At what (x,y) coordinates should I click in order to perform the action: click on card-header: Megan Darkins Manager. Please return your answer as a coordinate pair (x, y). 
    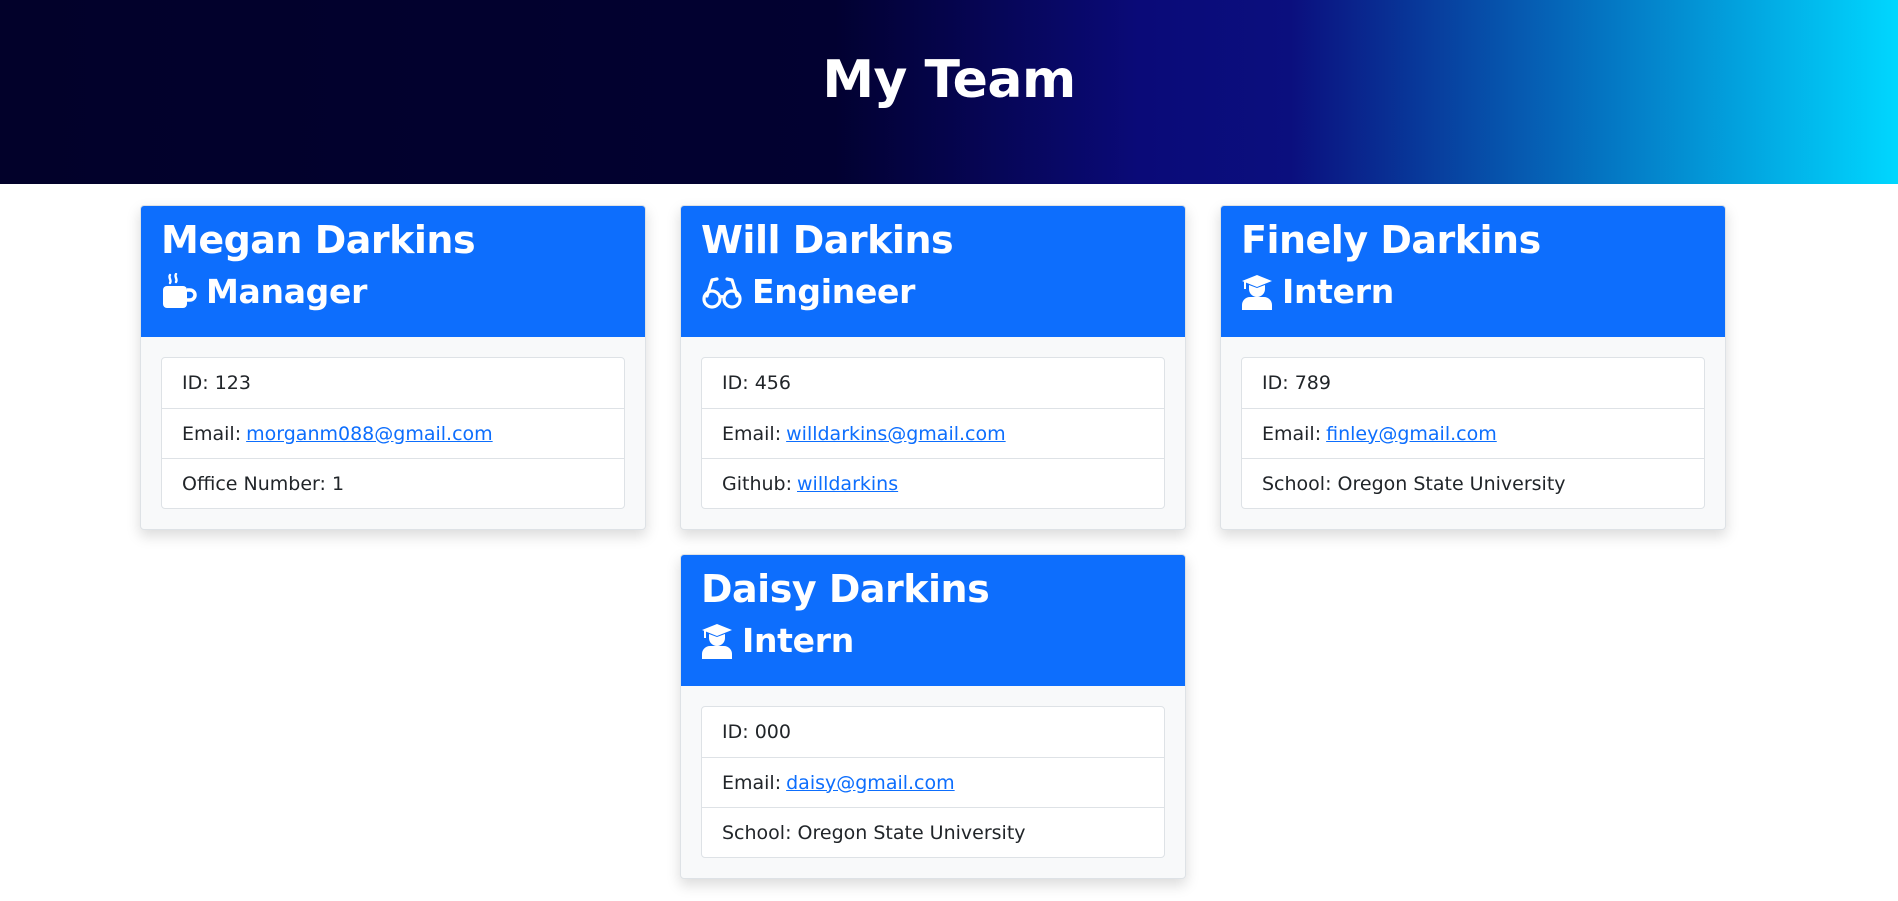
    Looking at the image, I should click on (393, 271).